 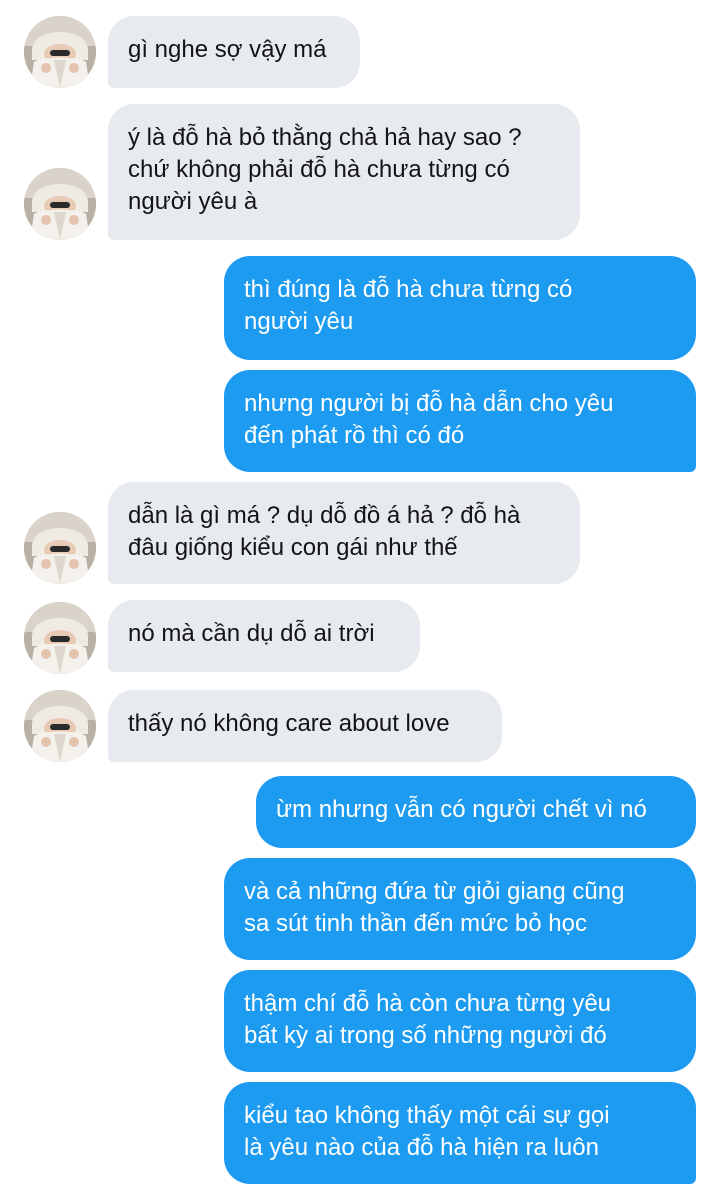 I want to click on message-bubble: nó mà cần dụ dỗ ai trời, so click(x=264, y=636).